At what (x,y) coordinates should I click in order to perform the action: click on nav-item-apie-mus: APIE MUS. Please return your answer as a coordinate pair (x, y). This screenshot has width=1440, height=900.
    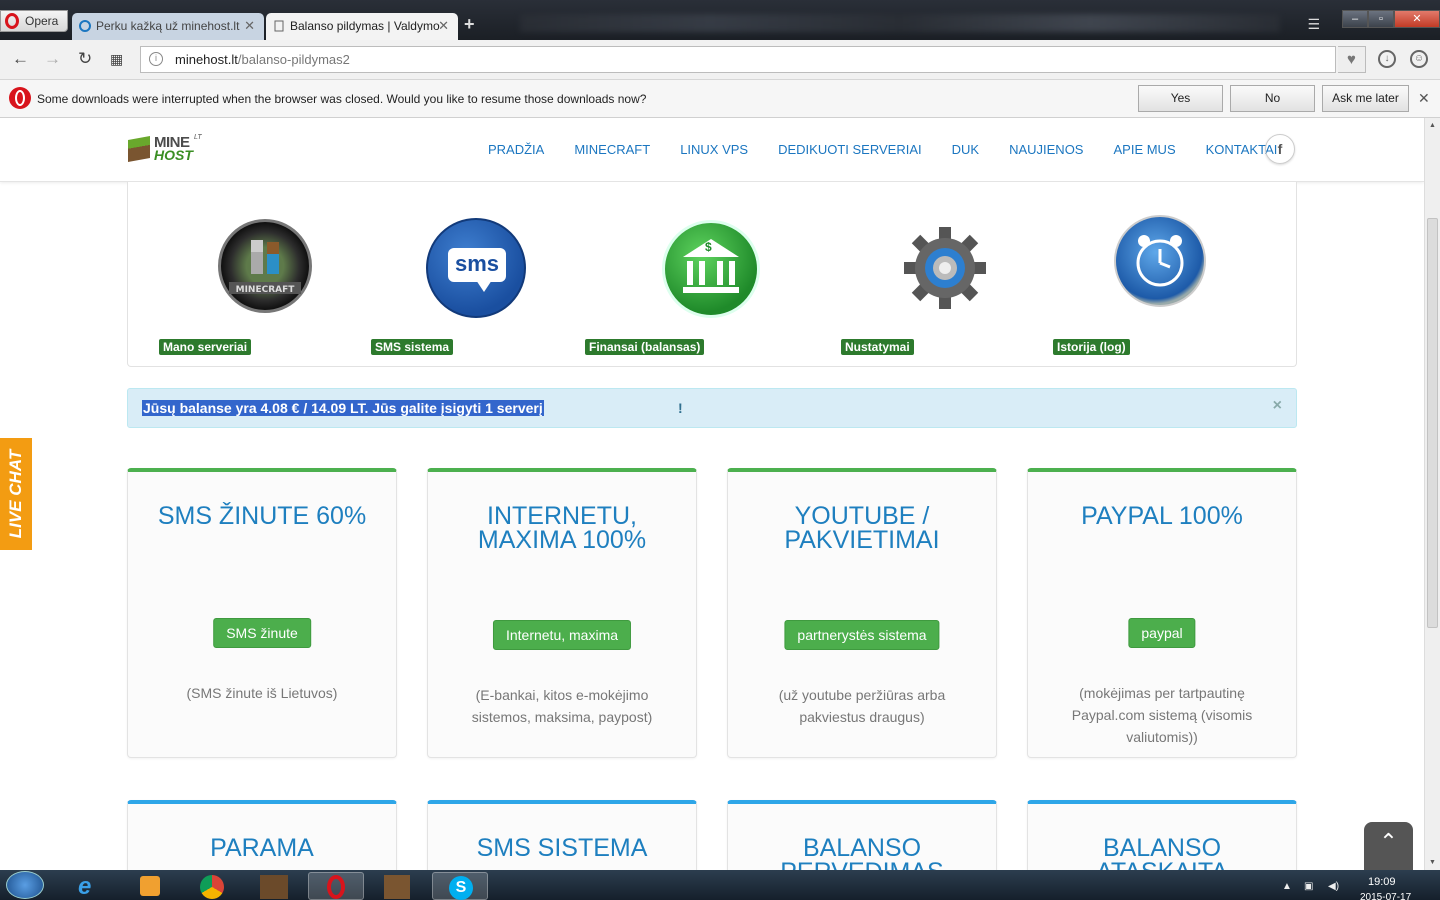
    Looking at the image, I should click on (1144, 149).